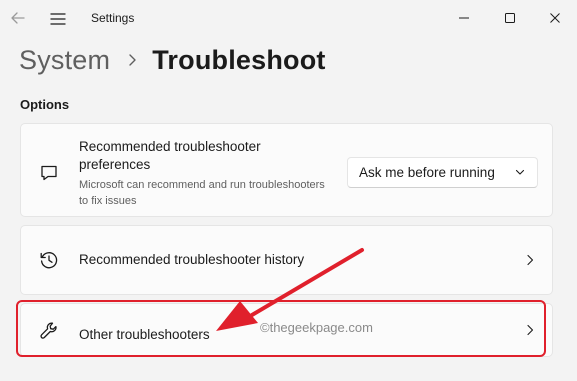 Image resolution: width=577 pixels, height=381 pixels. Describe the element at coordinates (520, 172) in the screenshot. I see `chevron-down-icon` at that location.